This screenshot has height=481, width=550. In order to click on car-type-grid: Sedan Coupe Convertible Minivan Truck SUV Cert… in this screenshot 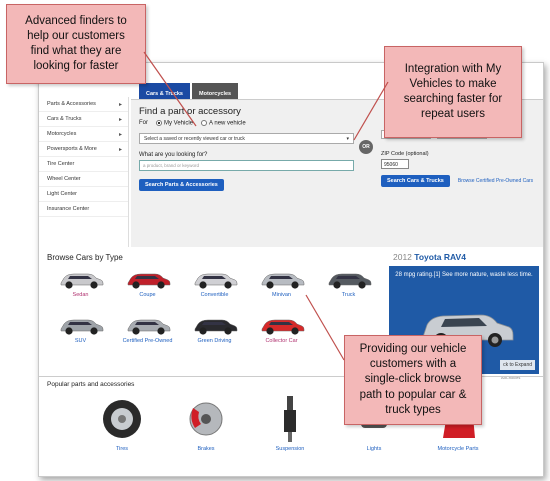, I will do `click(214, 306)`.